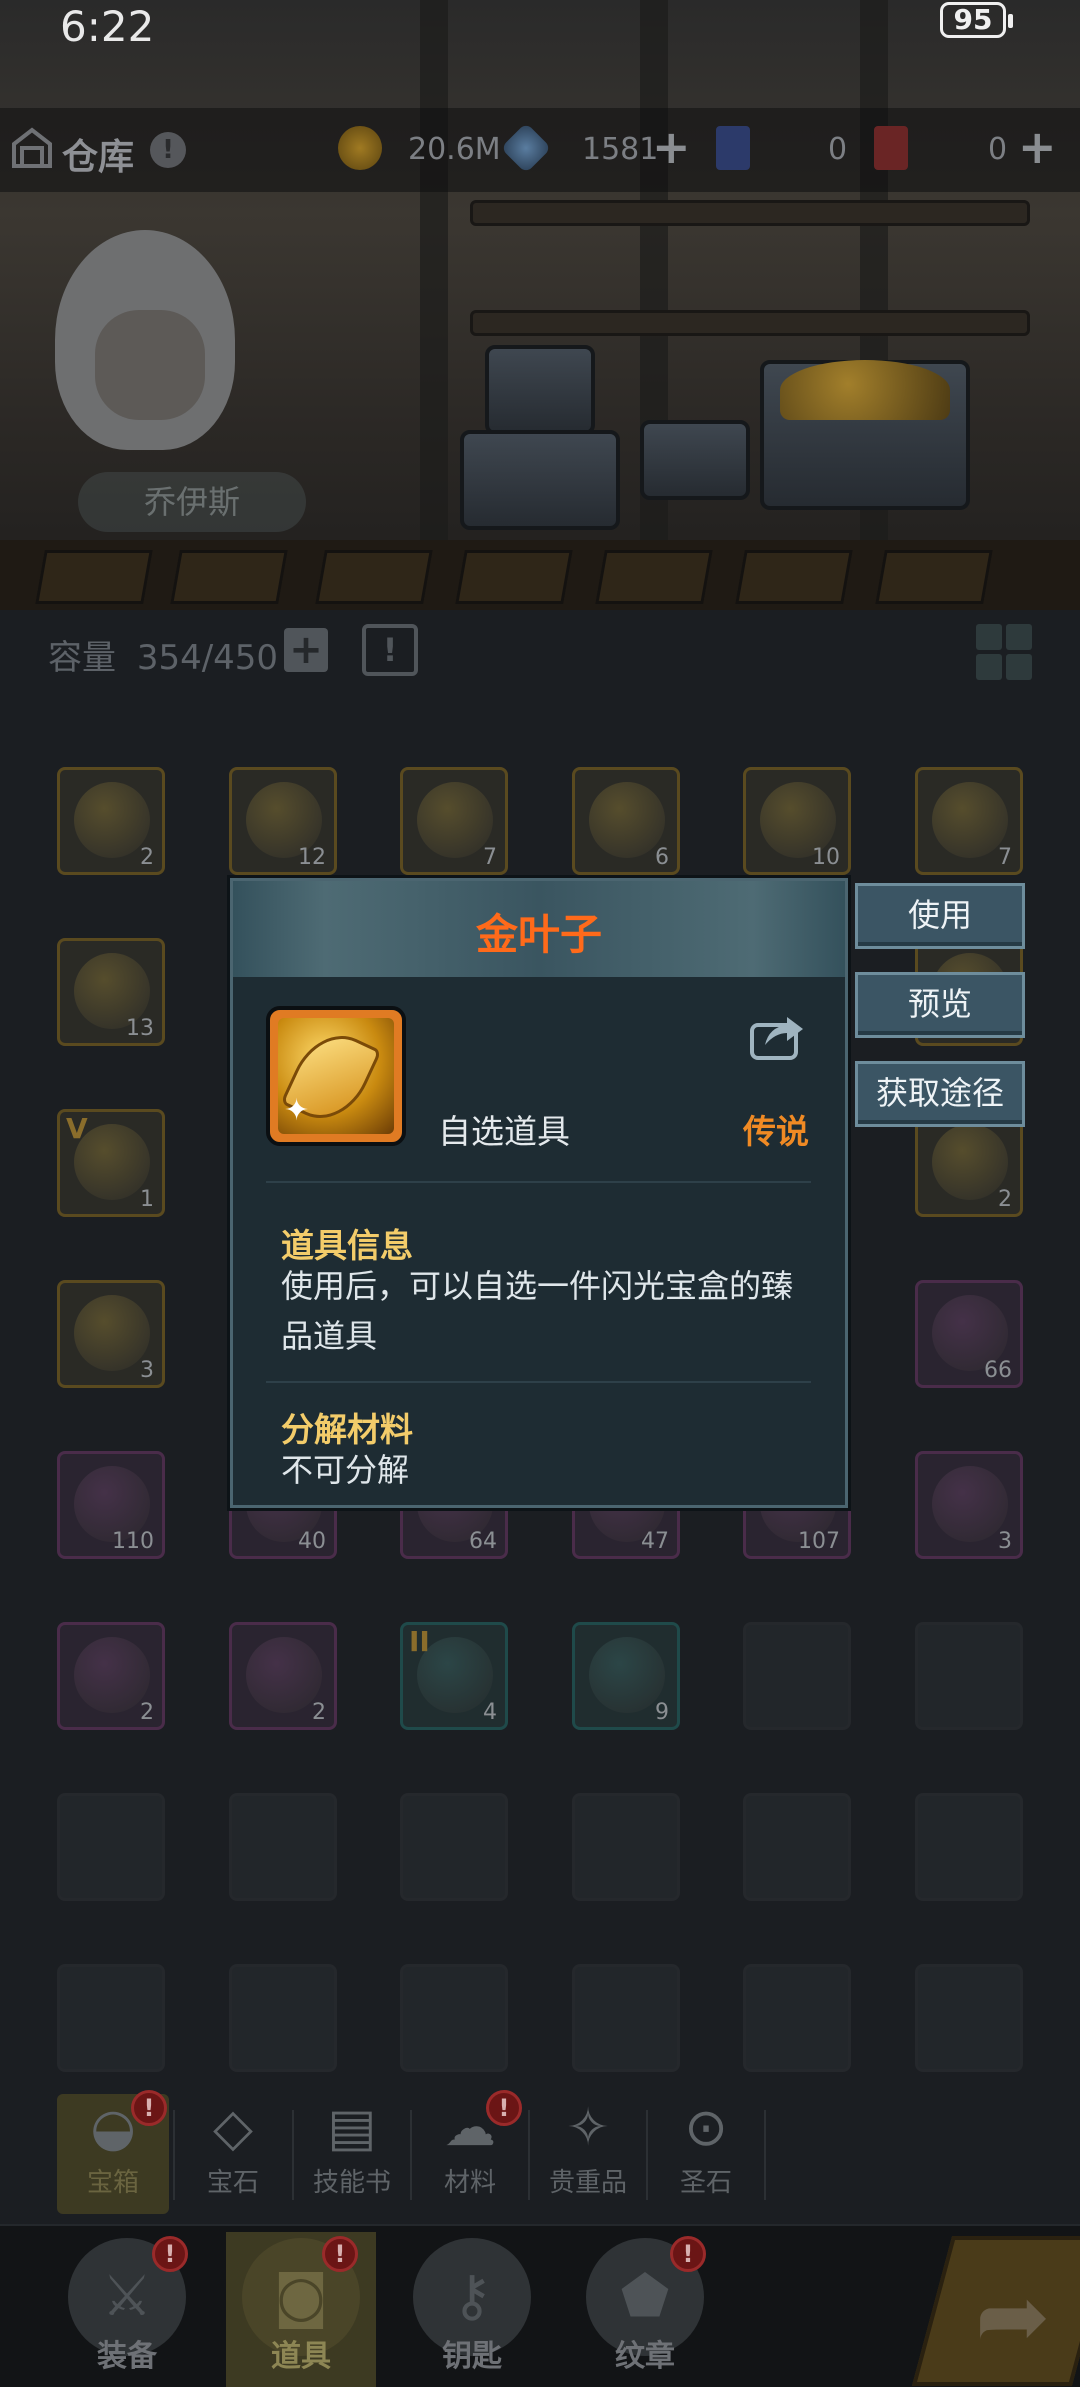  What do you see at coordinates (111, 1505) in the screenshot?
I see `inventory-item: 110` at bounding box center [111, 1505].